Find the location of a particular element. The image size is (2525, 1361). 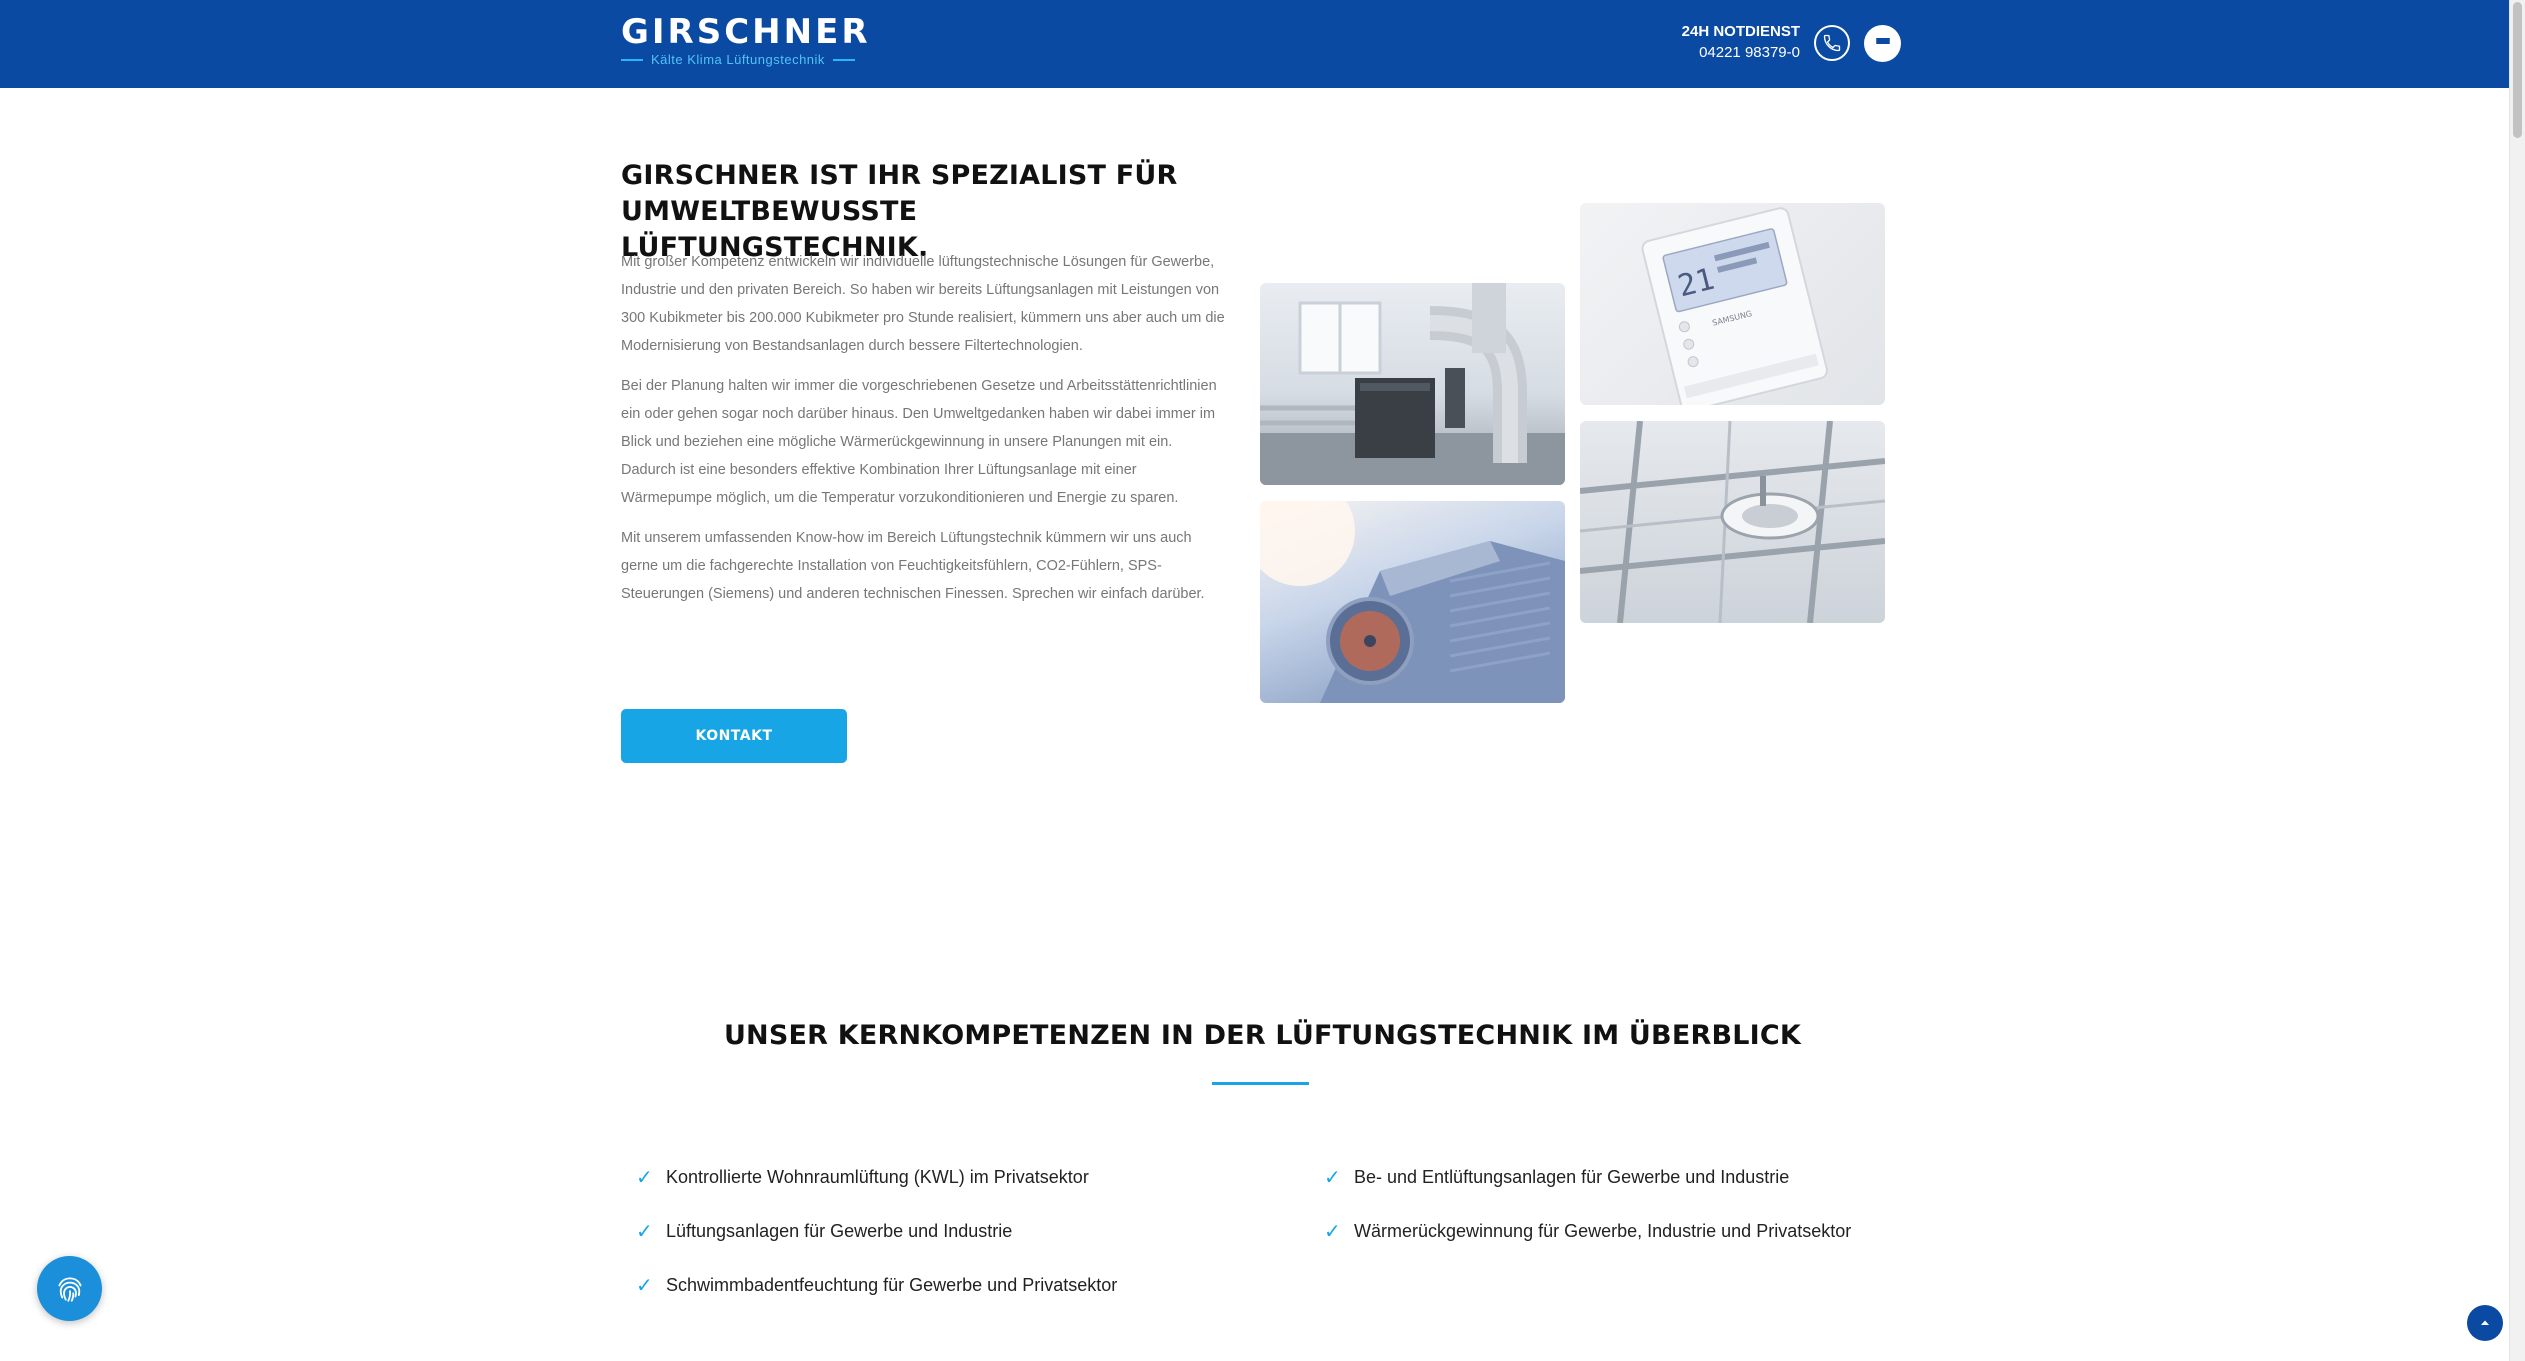

hamburger-menu-icon is located at coordinates (1882, 43).